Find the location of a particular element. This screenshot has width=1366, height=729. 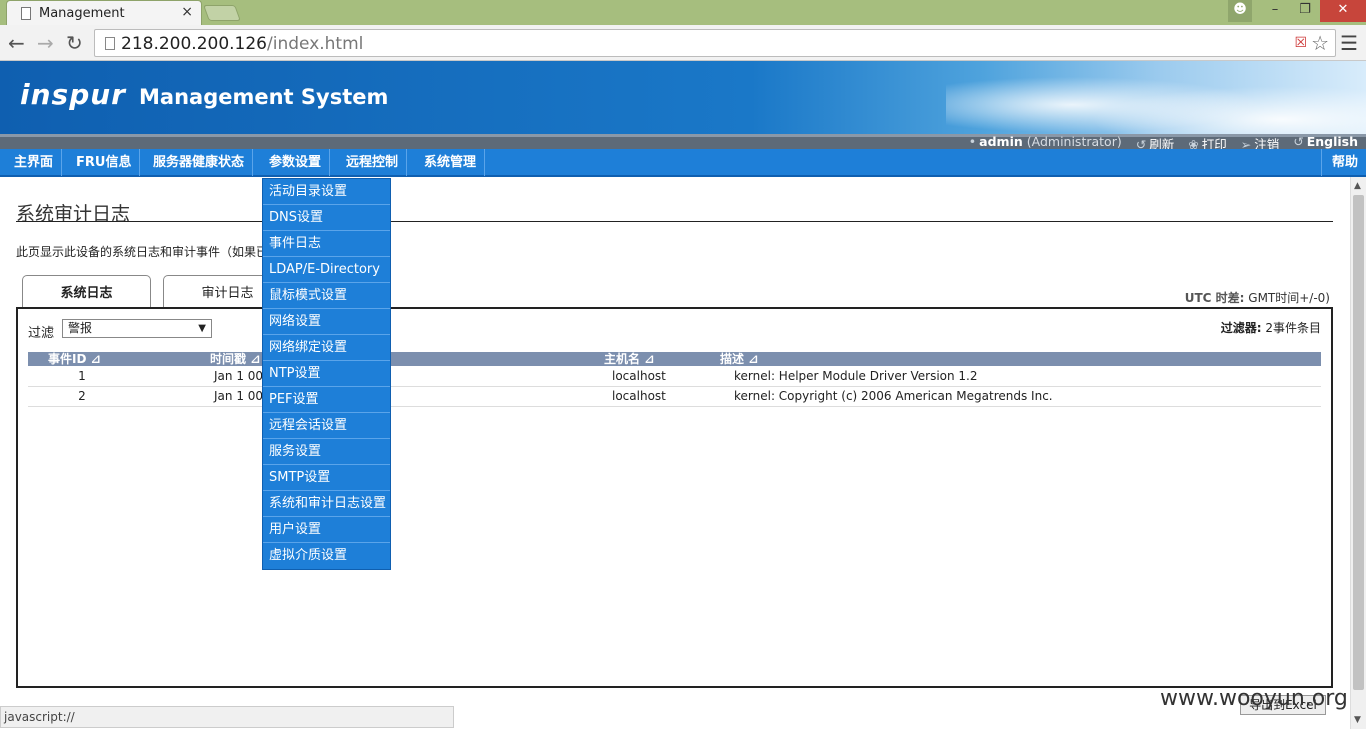

menu-item-remote-session: 远程会话设置 is located at coordinates (326, 426).